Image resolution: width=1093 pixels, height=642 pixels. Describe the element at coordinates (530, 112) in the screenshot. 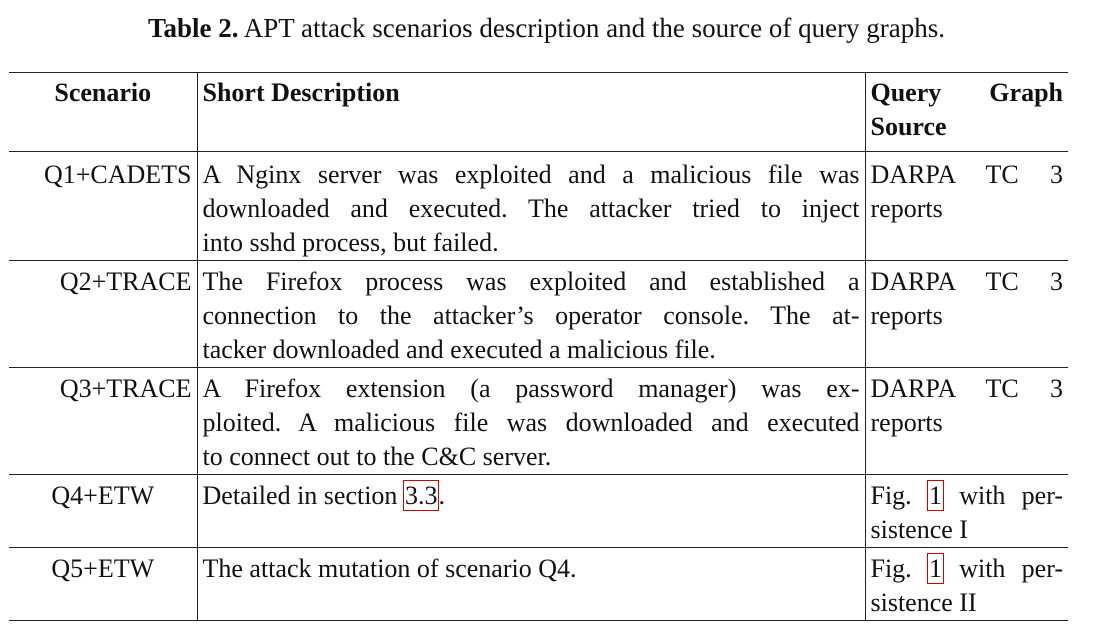

I see `header-short-description: Short Description` at that location.